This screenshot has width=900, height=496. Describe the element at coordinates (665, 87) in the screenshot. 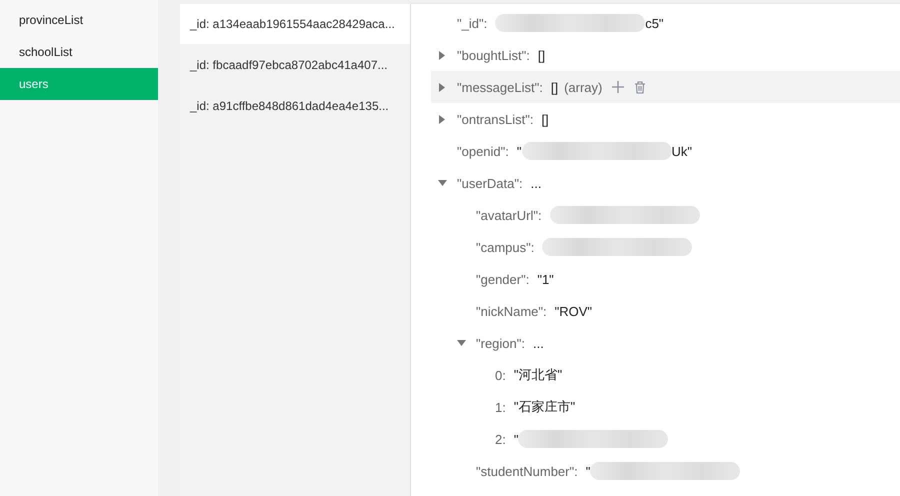

I see `field-row: "messageList": [] (array)` at that location.